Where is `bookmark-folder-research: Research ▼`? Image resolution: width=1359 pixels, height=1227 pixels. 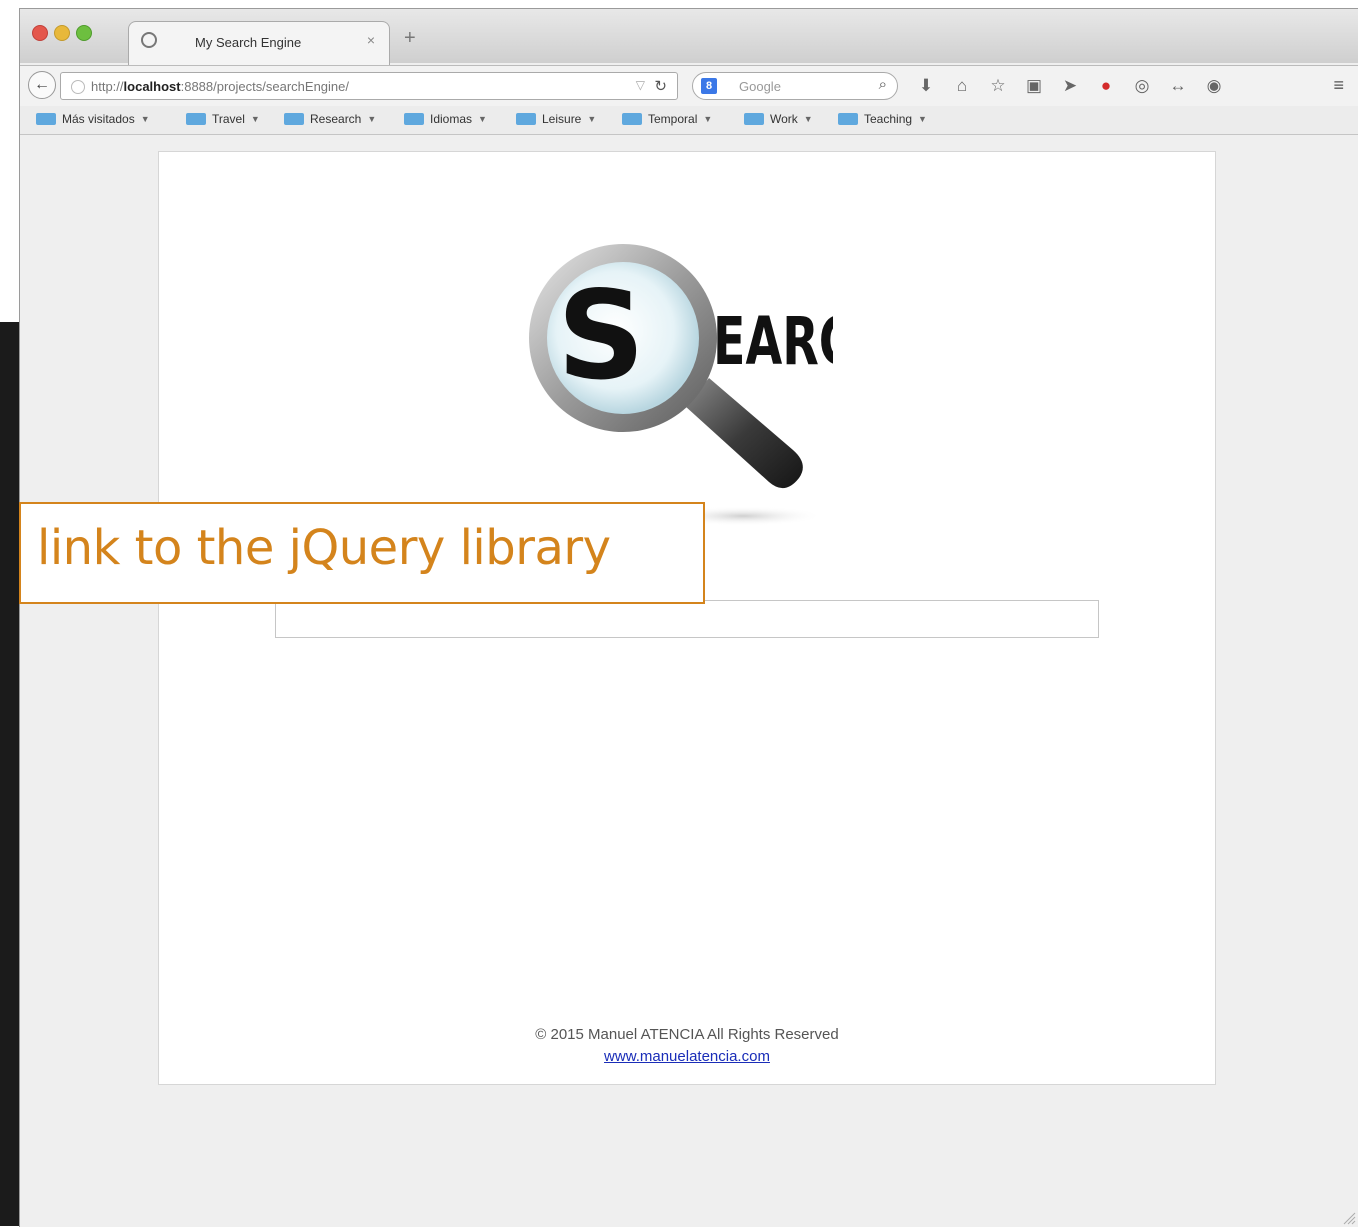
bookmark-folder-research: Research ▼ is located at coordinates (330, 119).